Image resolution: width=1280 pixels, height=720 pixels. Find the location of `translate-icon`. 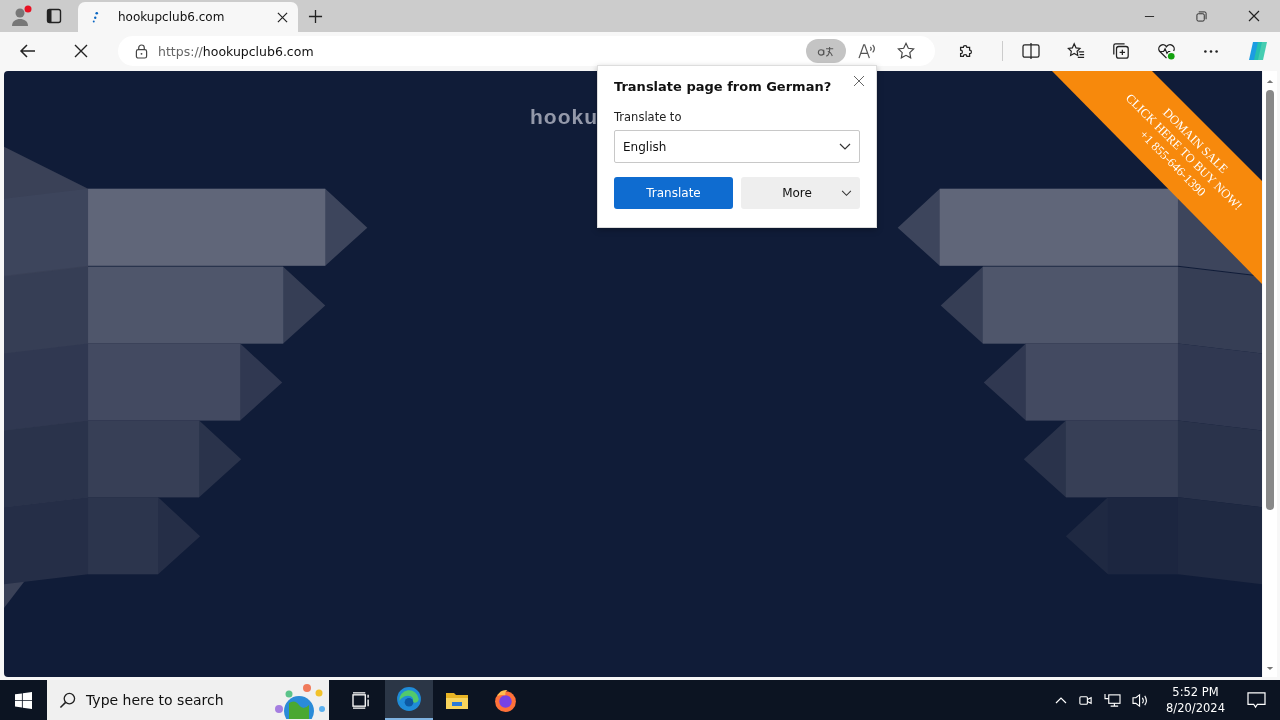

translate-icon is located at coordinates (826, 51).